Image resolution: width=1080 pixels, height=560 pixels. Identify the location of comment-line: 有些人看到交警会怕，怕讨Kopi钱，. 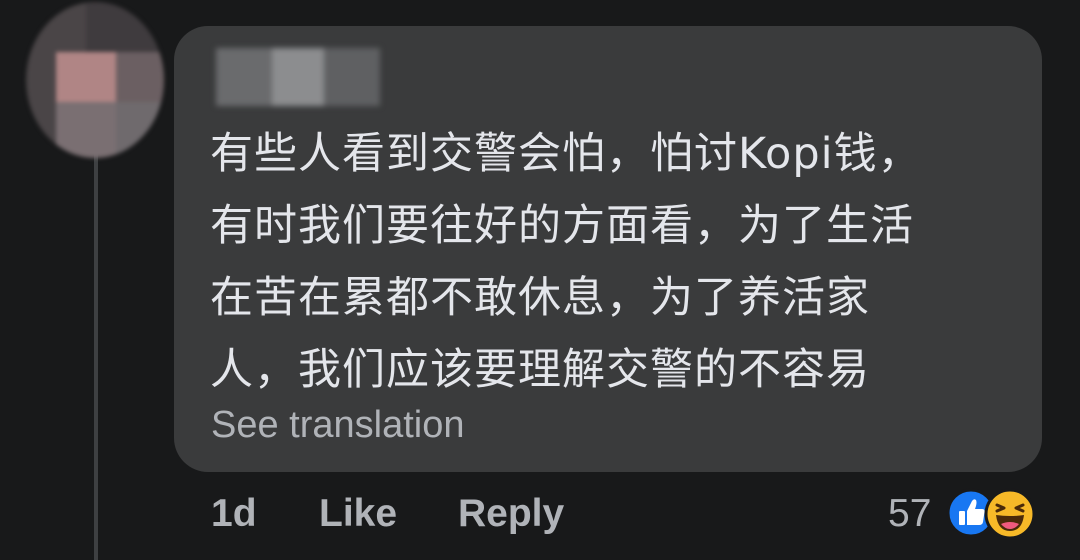
(566, 154).